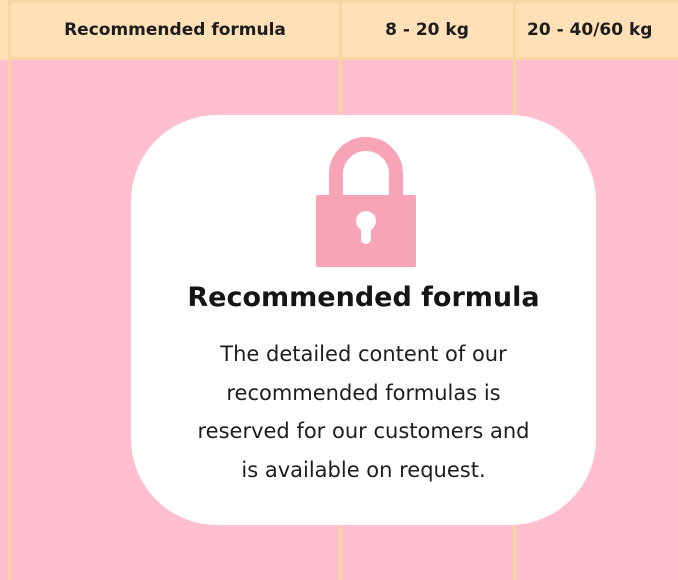 The image size is (678, 580). What do you see at coordinates (9, 290) in the screenshot?
I see `column-divider-left` at bounding box center [9, 290].